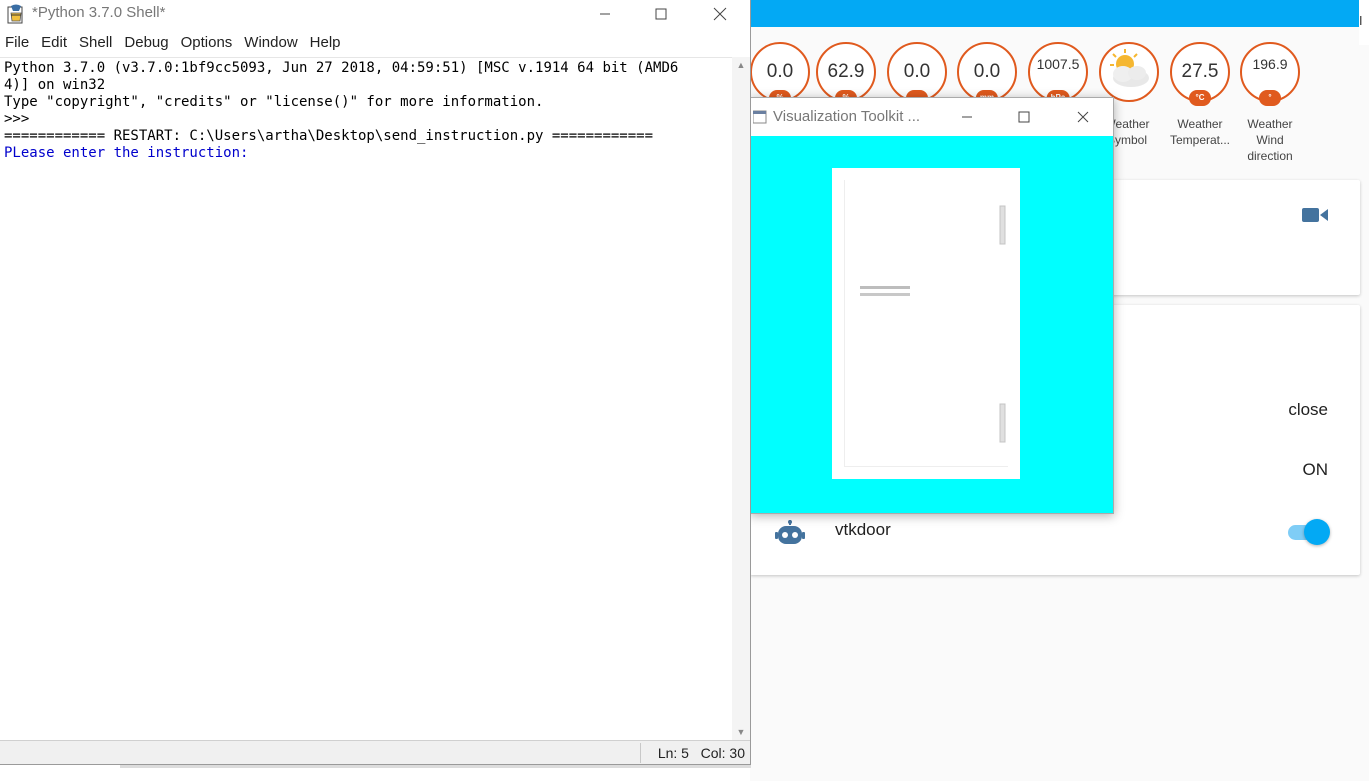  What do you see at coordinates (1315, 215) in the screenshot?
I see `camera-icon` at bounding box center [1315, 215].